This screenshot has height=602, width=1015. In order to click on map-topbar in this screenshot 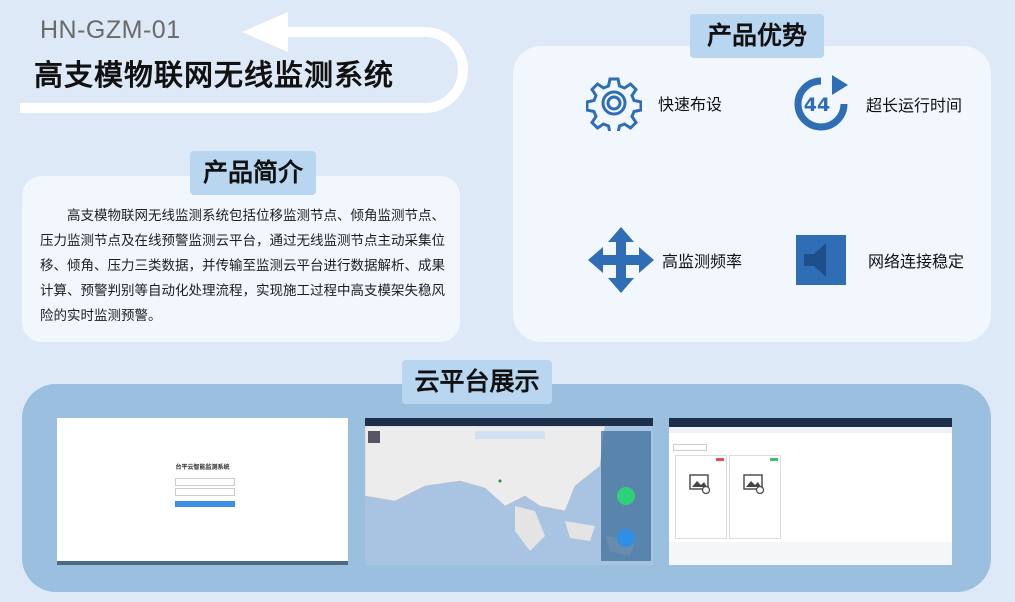, I will do `click(509, 422)`.